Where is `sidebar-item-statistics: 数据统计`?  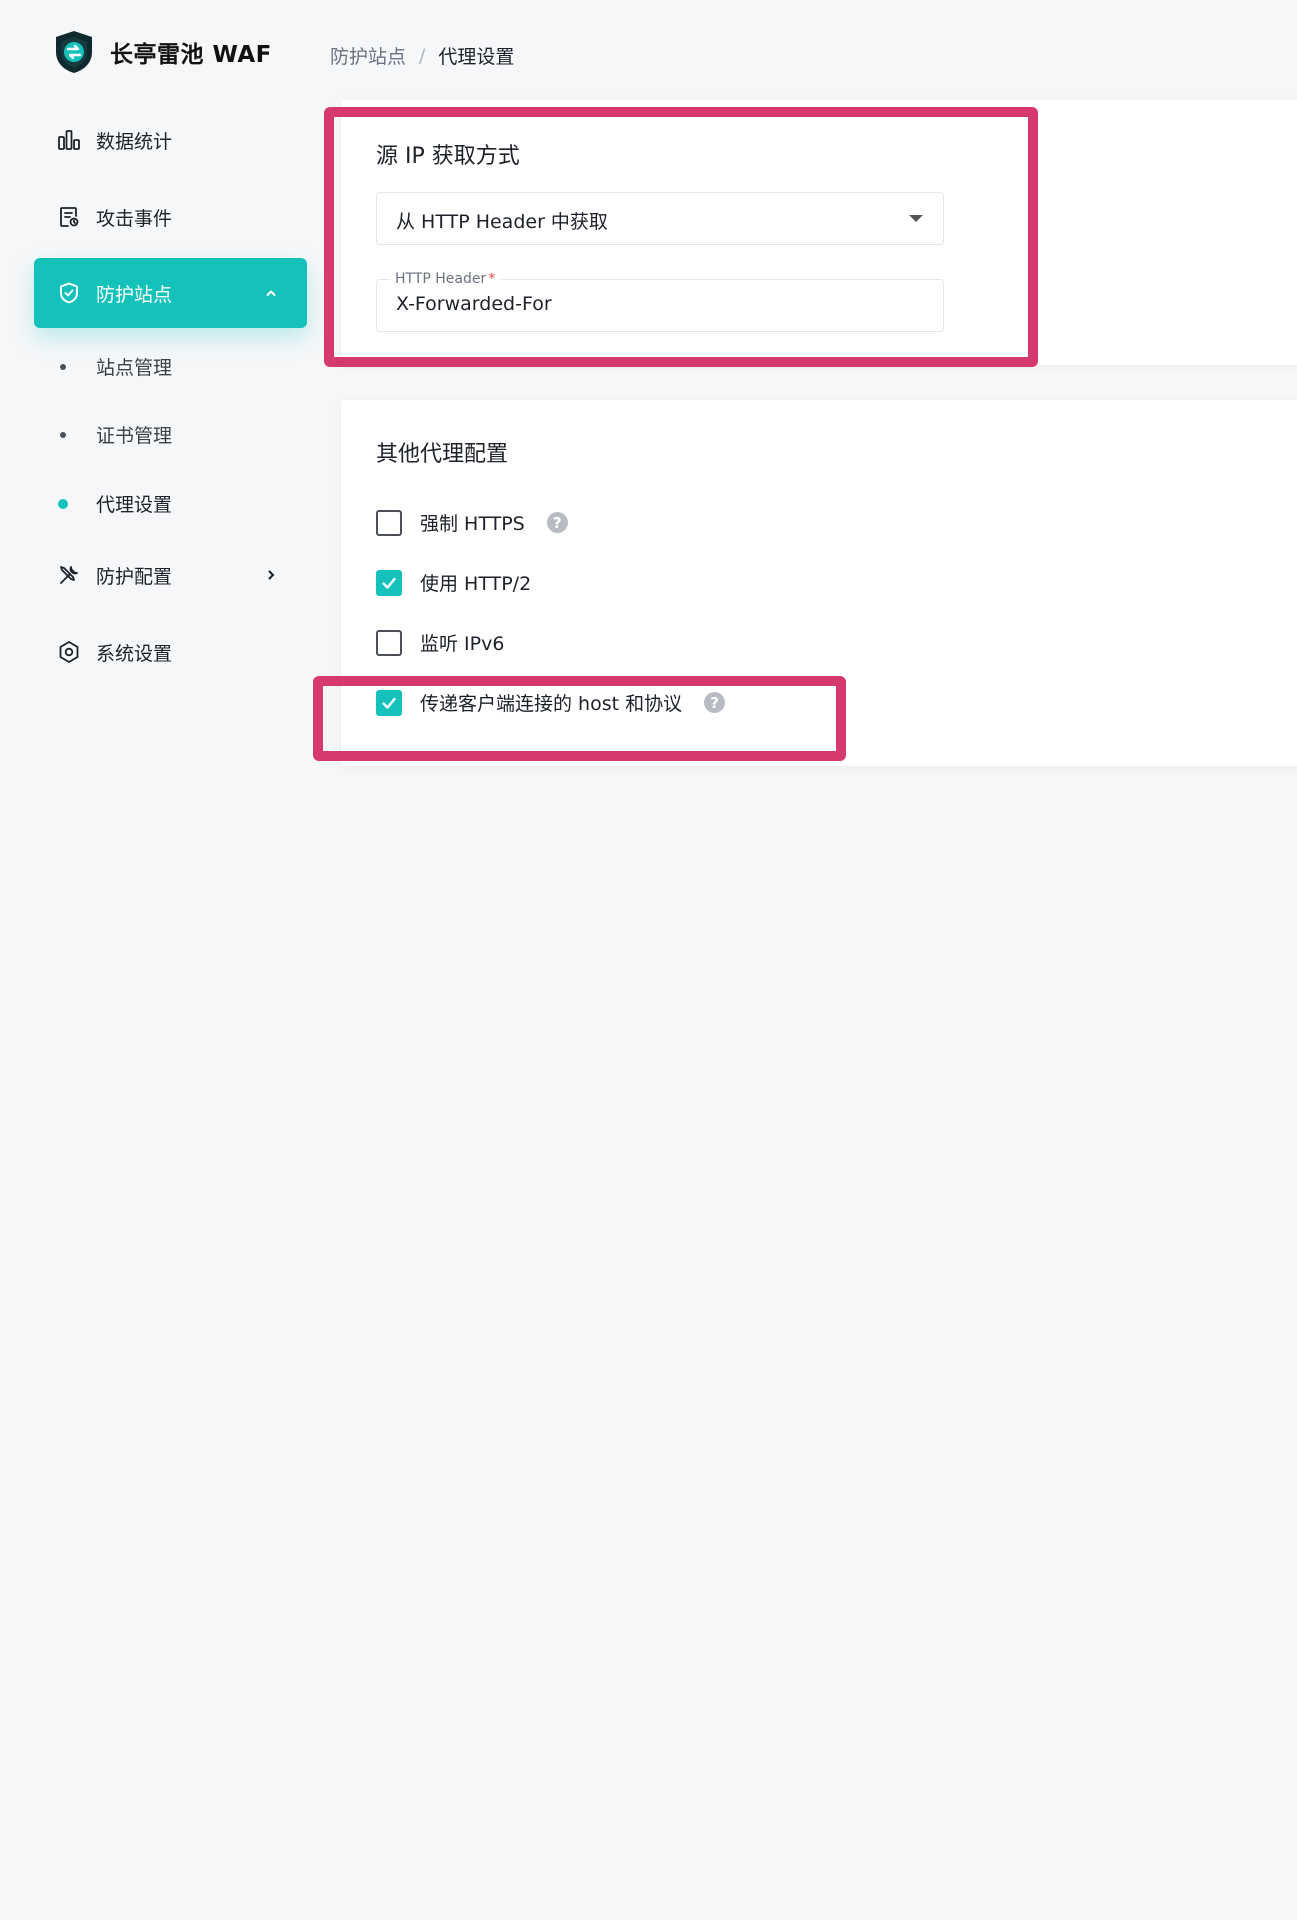 sidebar-item-statistics: 数据统计 is located at coordinates (170, 140).